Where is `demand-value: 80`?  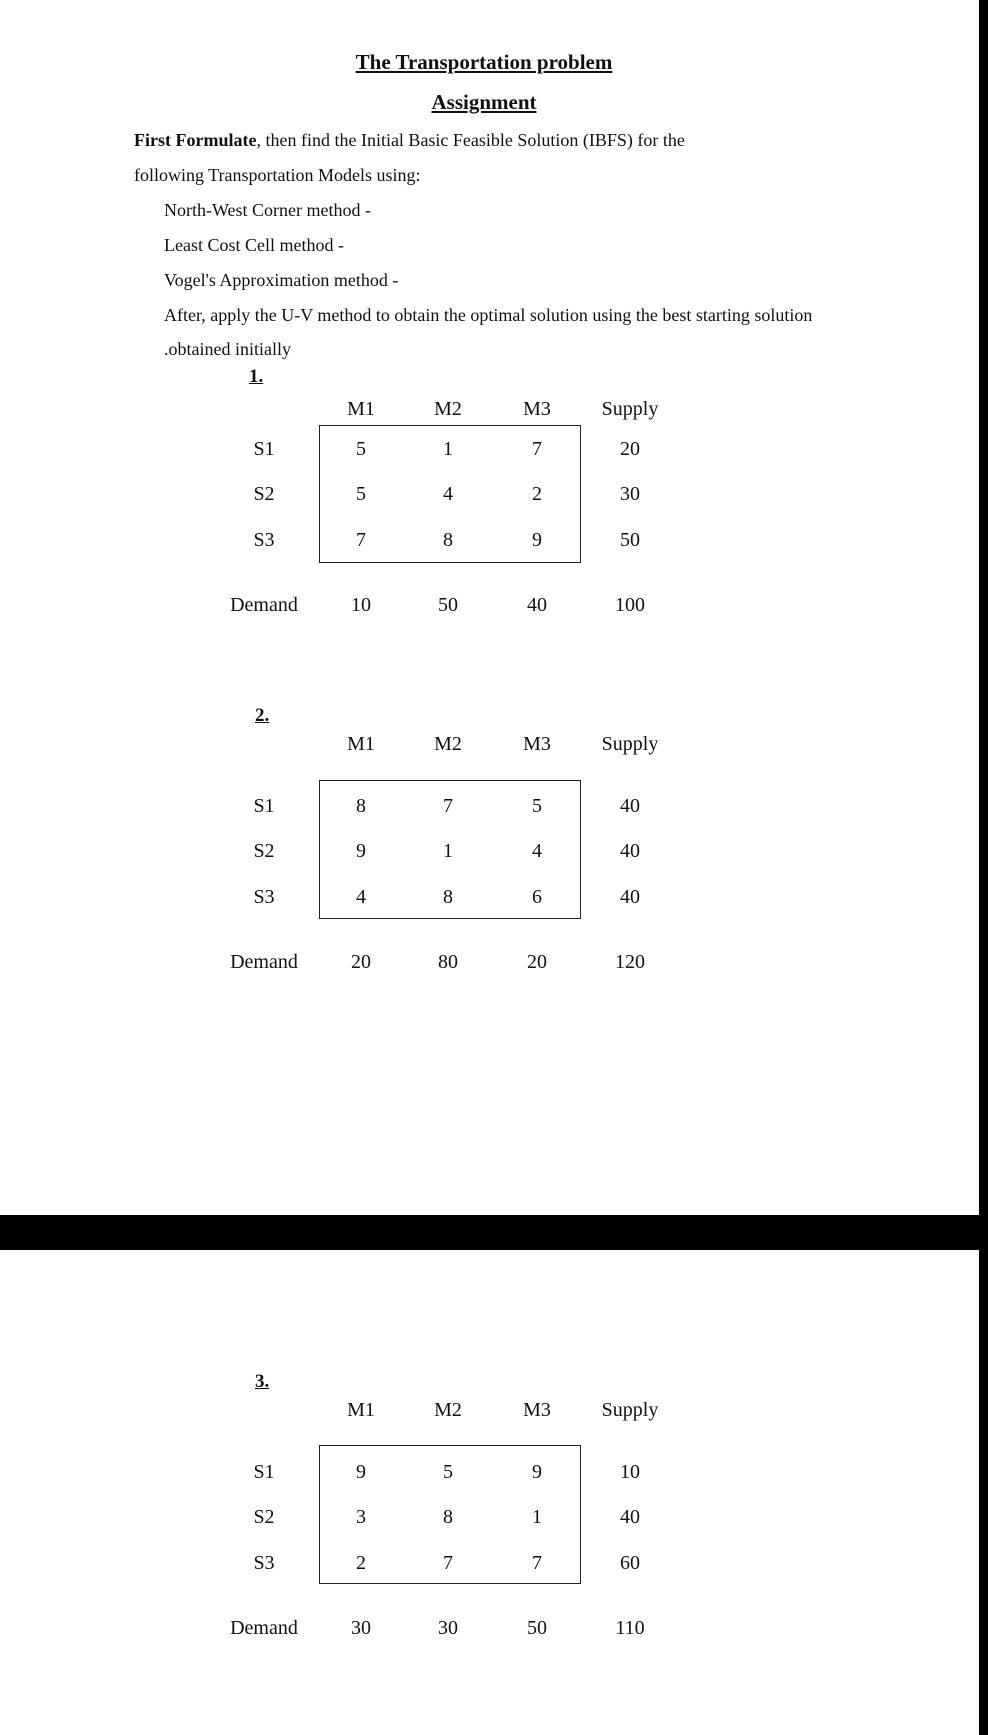
demand-value: 80 is located at coordinates (448, 962).